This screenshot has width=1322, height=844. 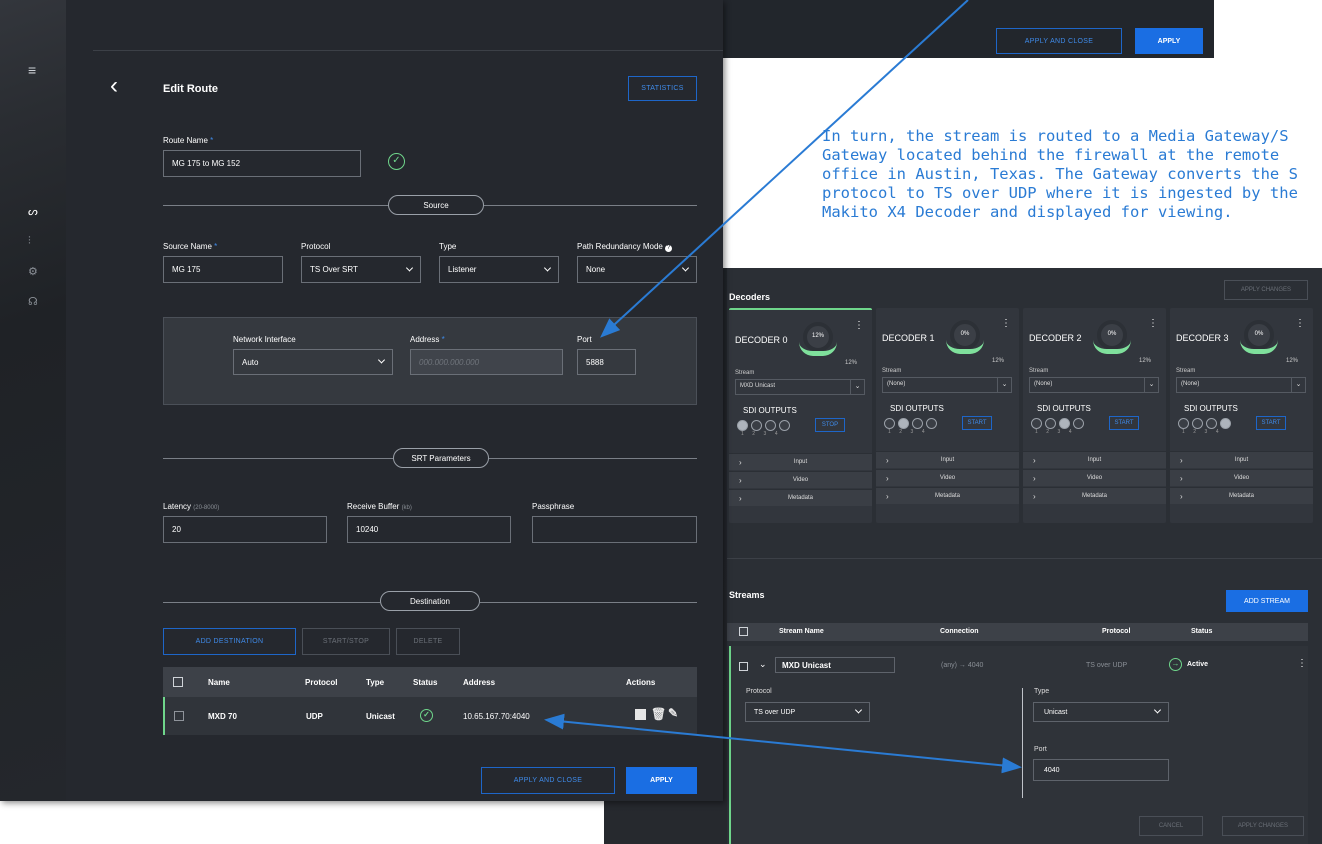 What do you see at coordinates (262, 163) in the screenshot?
I see `route-name-field: MG 175 to MG 152` at bounding box center [262, 163].